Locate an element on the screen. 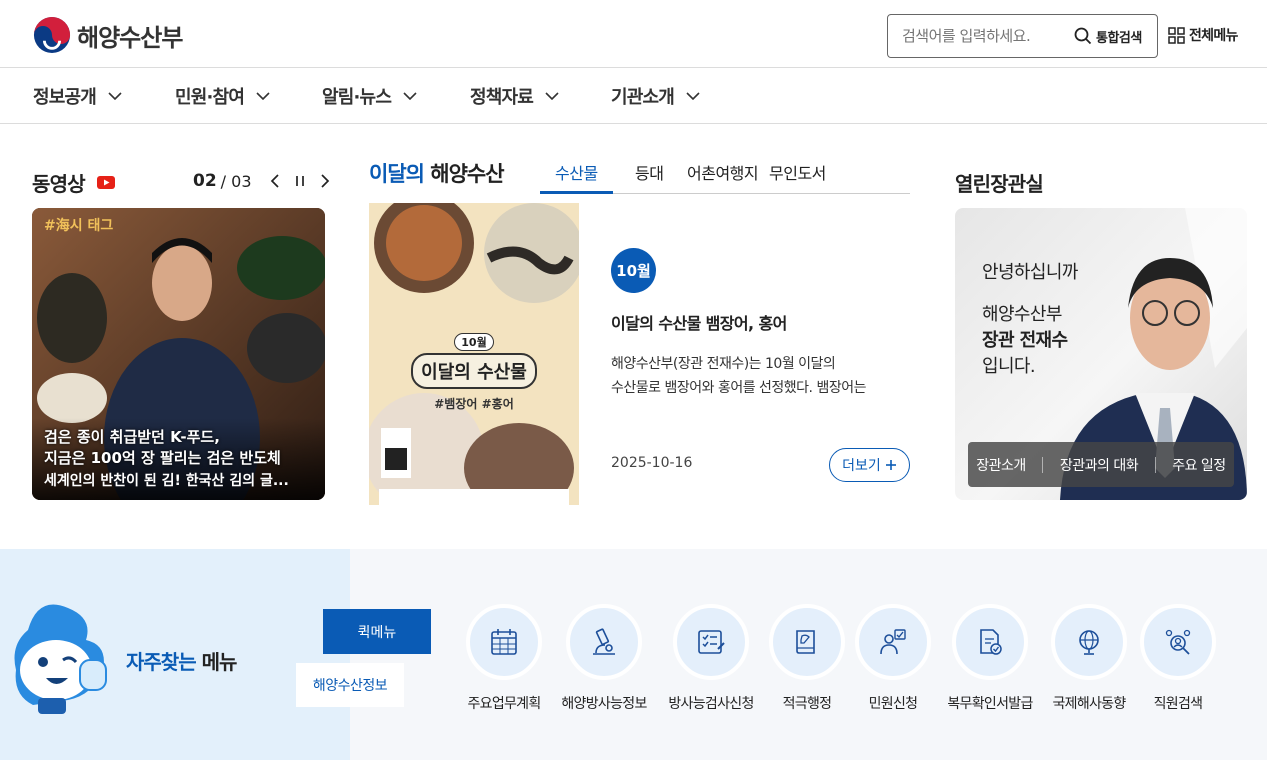 Image resolution: width=1267 pixels, height=760 pixels. month-poster: 10월 이달의 수산물 #뱀장어 #홍어 is located at coordinates (474, 354).